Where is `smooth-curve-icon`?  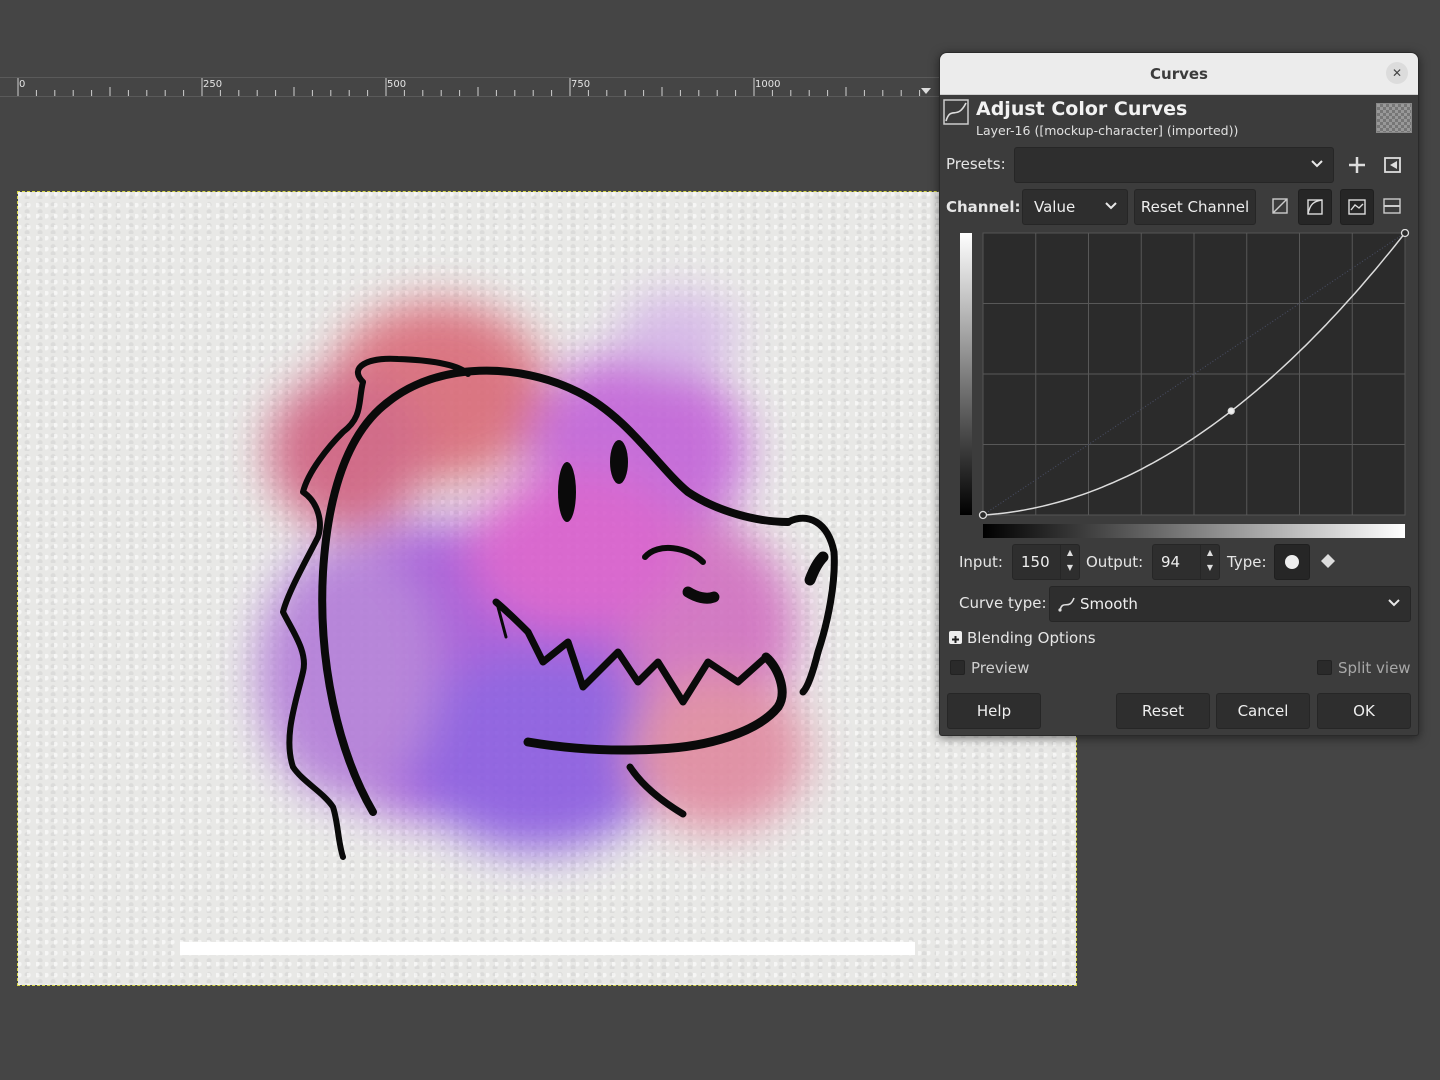 smooth-curve-icon is located at coordinates (1066, 604).